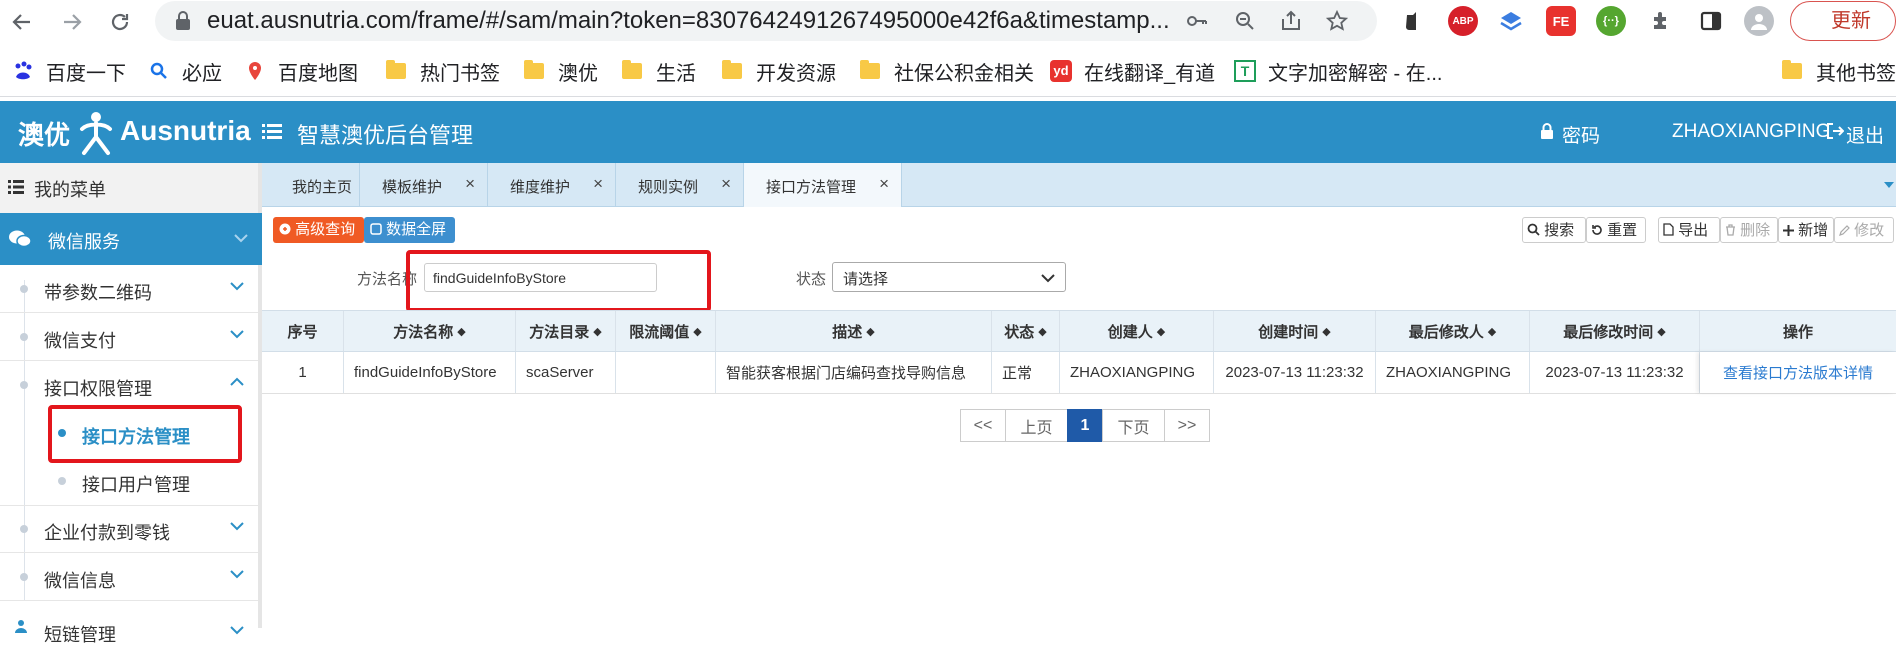 This screenshot has width=1896, height=649. What do you see at coordinates (566, 331) in the screenshot?
I see `col-method-dir: 方法目录 ◆` at bounding box center [566, 331].